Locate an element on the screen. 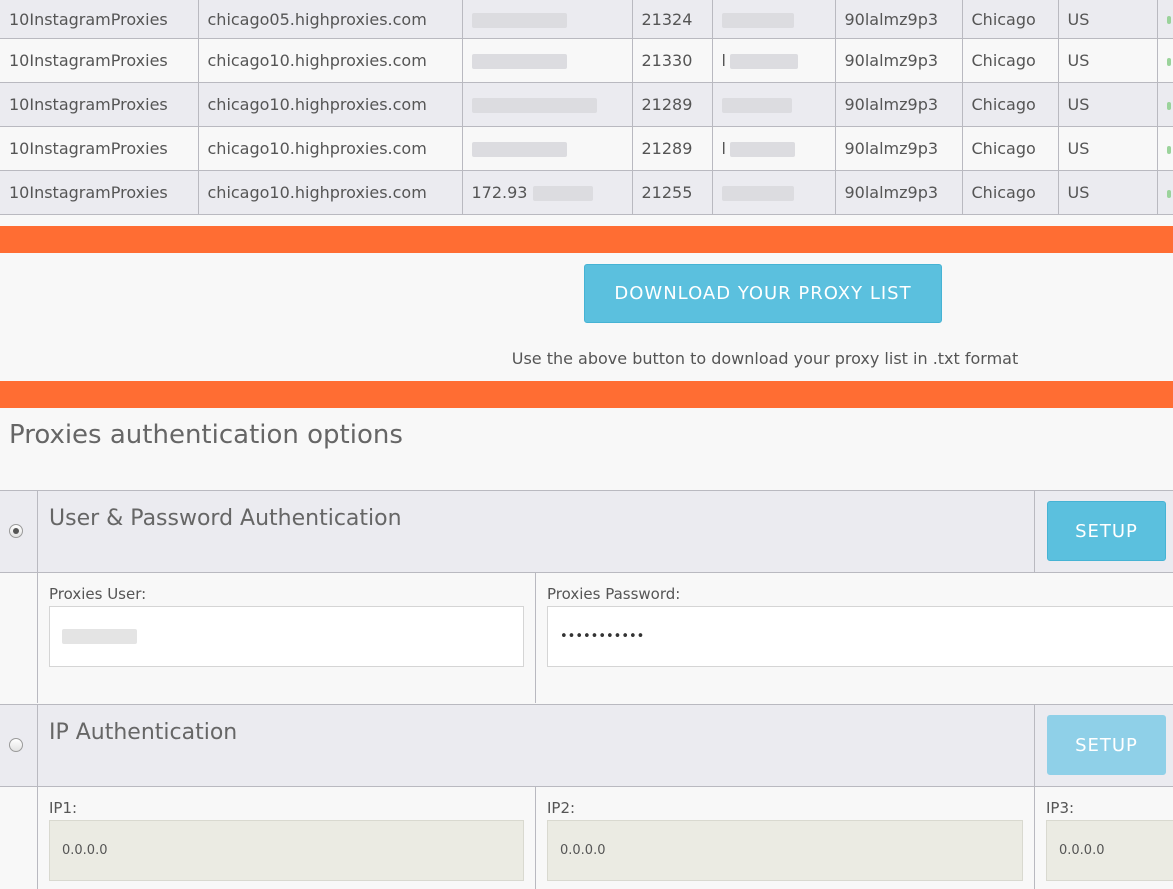 The image size is (1173, 889). proxies-user-label: Proxies User: is located at coordinates (98, 594).